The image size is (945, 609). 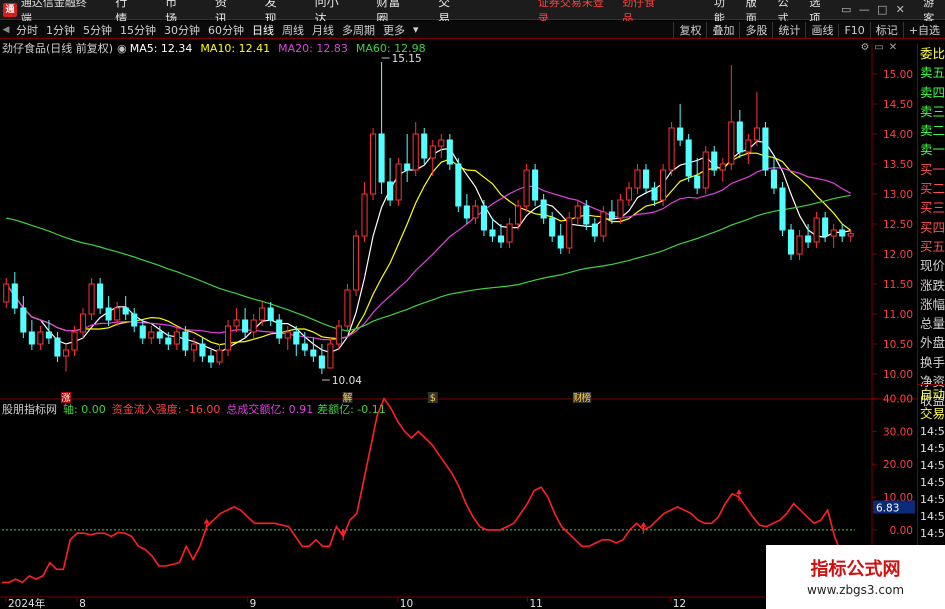 I want to click on x-tick-label: 9, so click(x=253, y=603).